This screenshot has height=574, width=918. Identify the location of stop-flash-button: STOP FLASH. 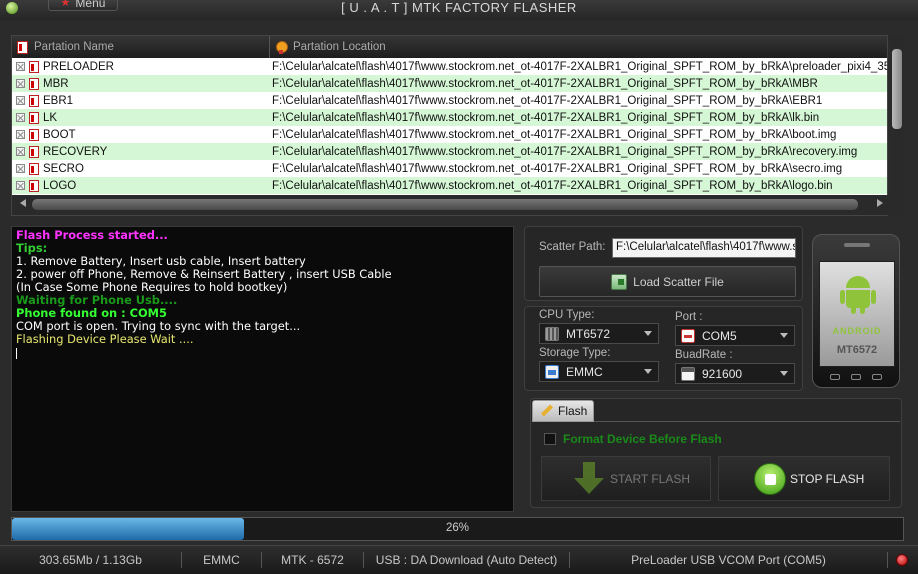
(804, 478).